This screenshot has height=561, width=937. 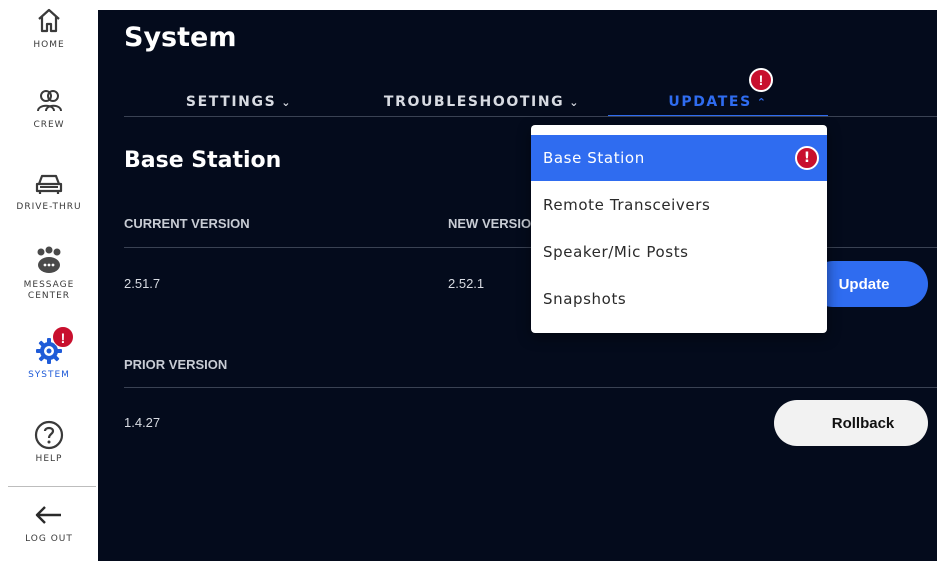 I want to click on nav-system: ! SYSTEM, so click(x=49, y=353).